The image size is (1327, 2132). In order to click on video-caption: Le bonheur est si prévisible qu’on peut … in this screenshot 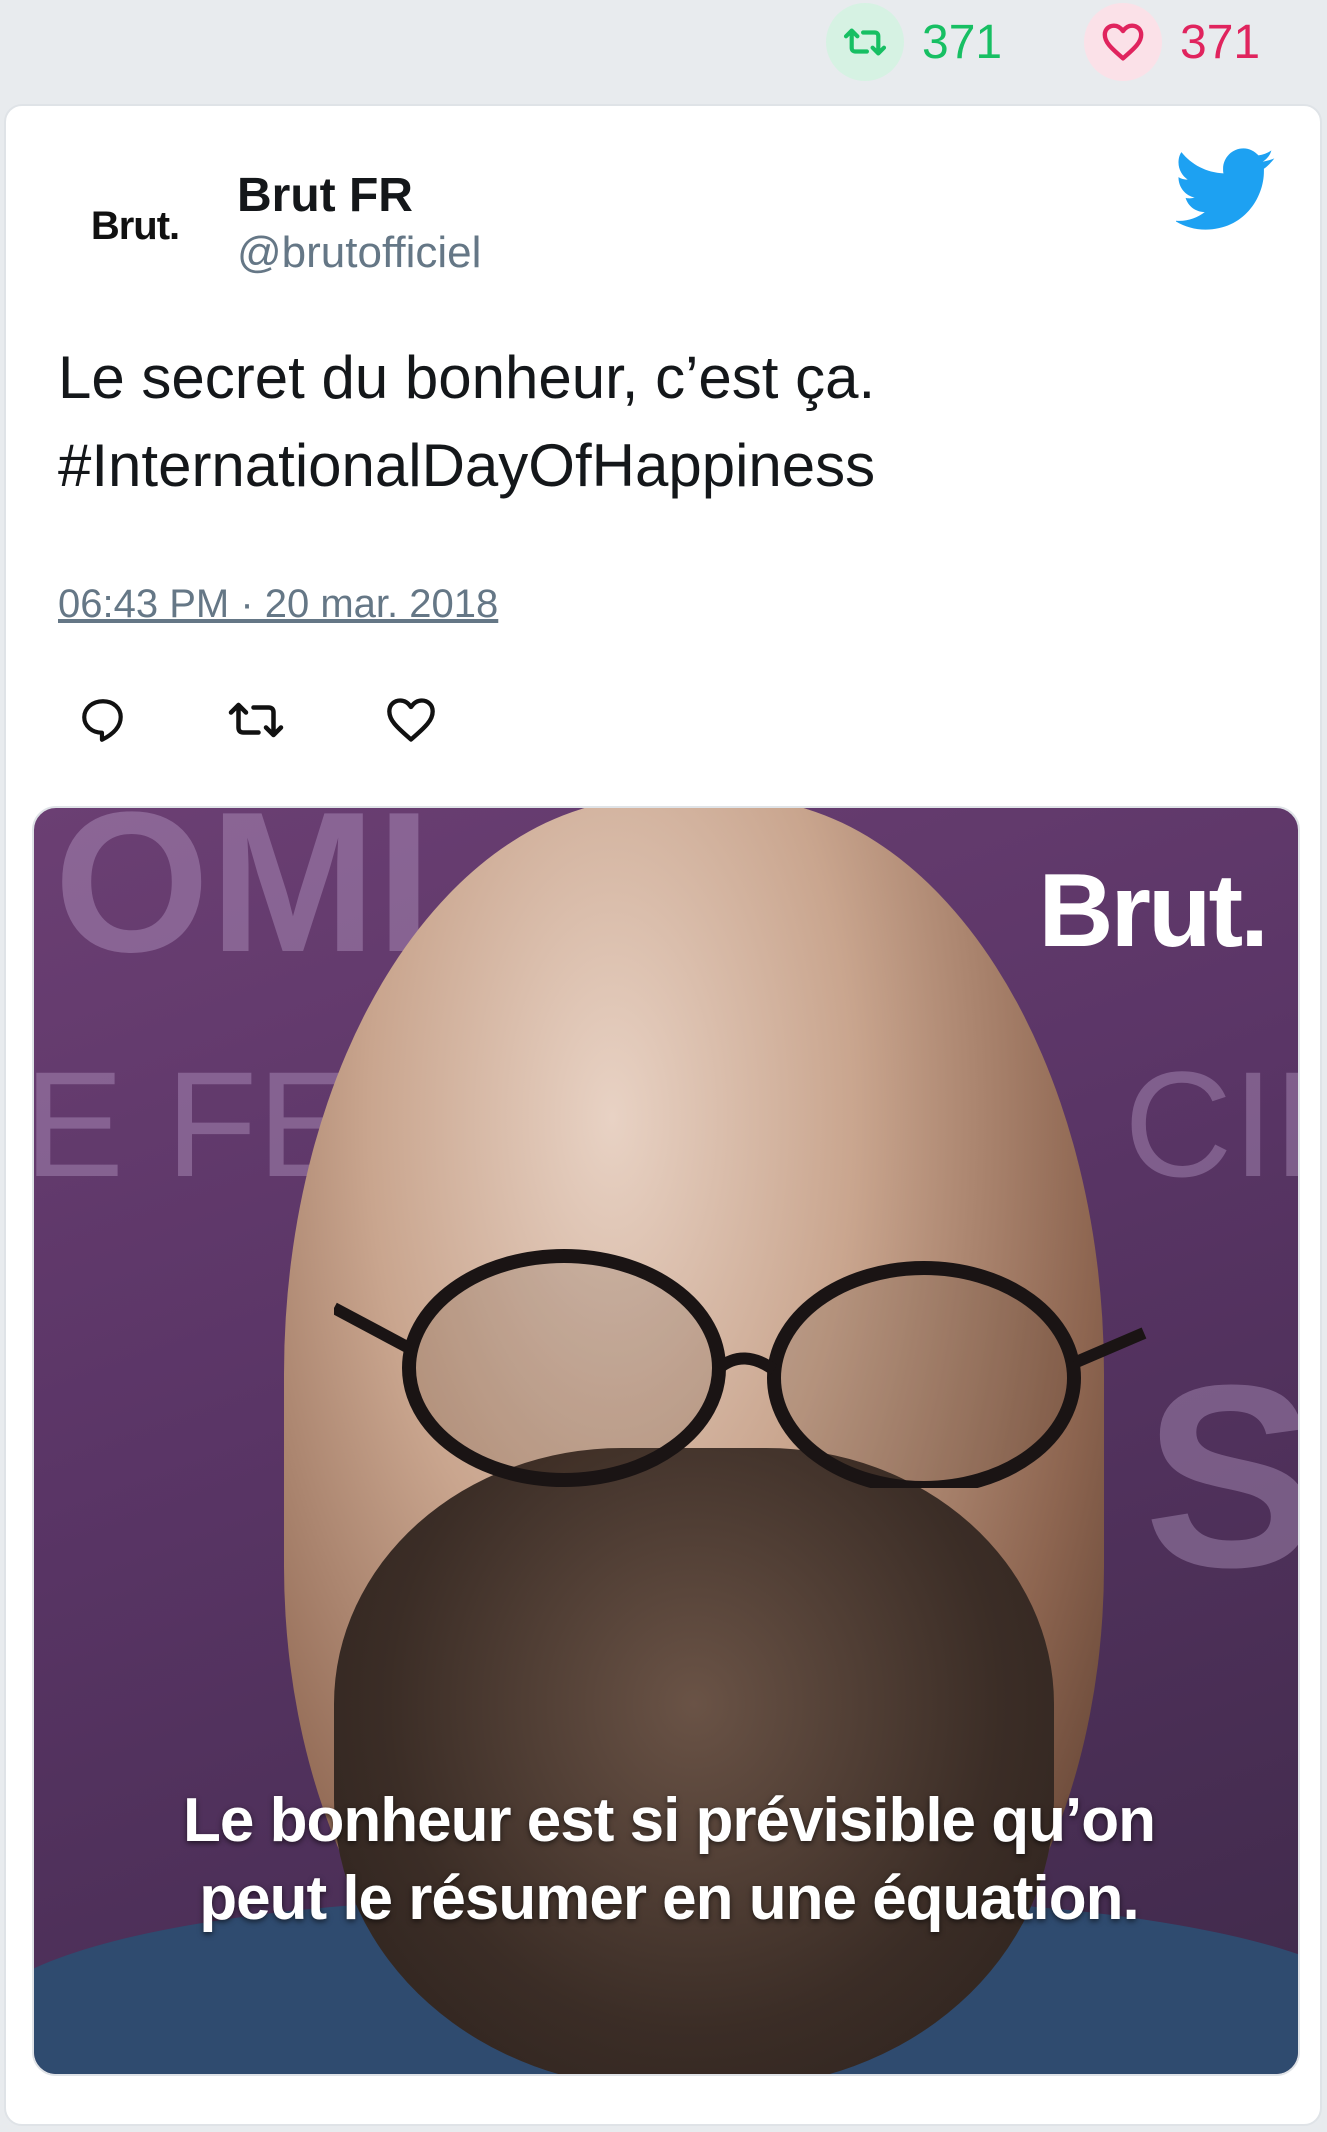, I will do `click(669, 1860)`.